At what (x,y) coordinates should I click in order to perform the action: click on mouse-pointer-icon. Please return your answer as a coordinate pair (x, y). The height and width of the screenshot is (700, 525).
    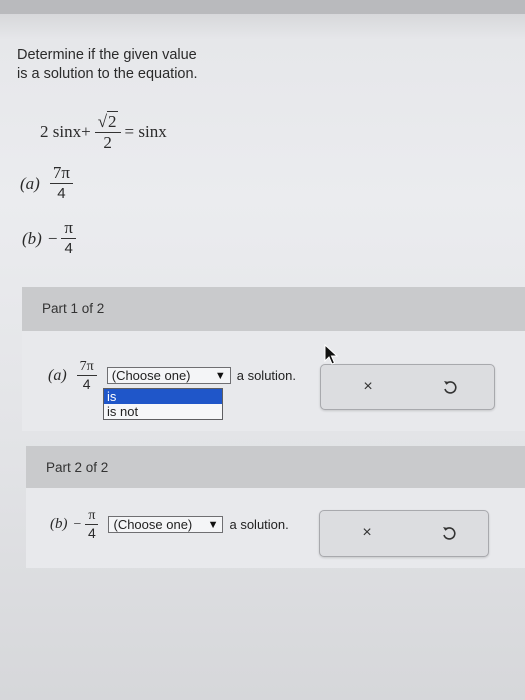
    Looking at the image, I should click on (331, 354).